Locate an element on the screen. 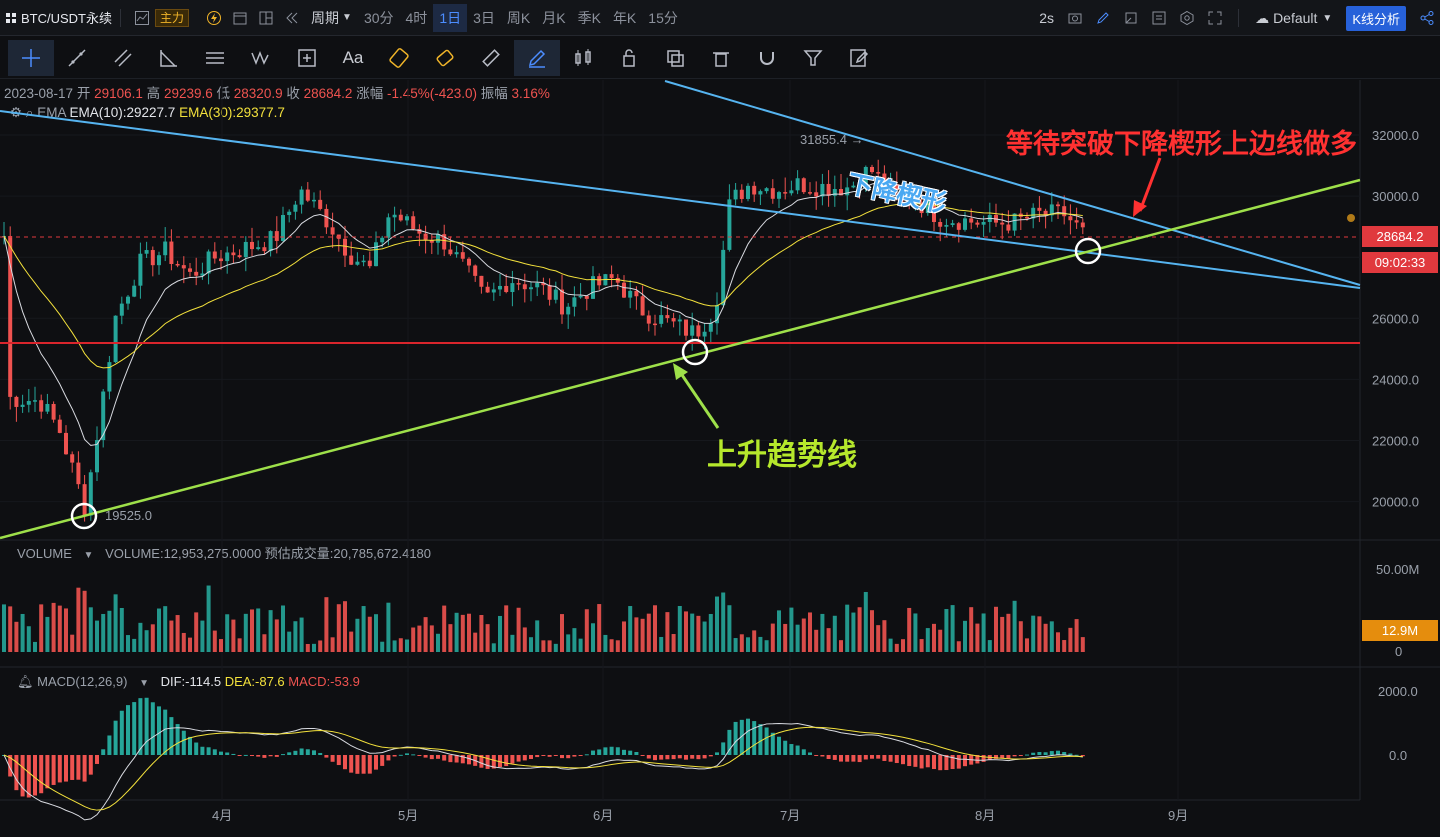 Image resolution: width=1440 pixels, height=837 pixels. copy-tool is located at coordinates (675, 58).